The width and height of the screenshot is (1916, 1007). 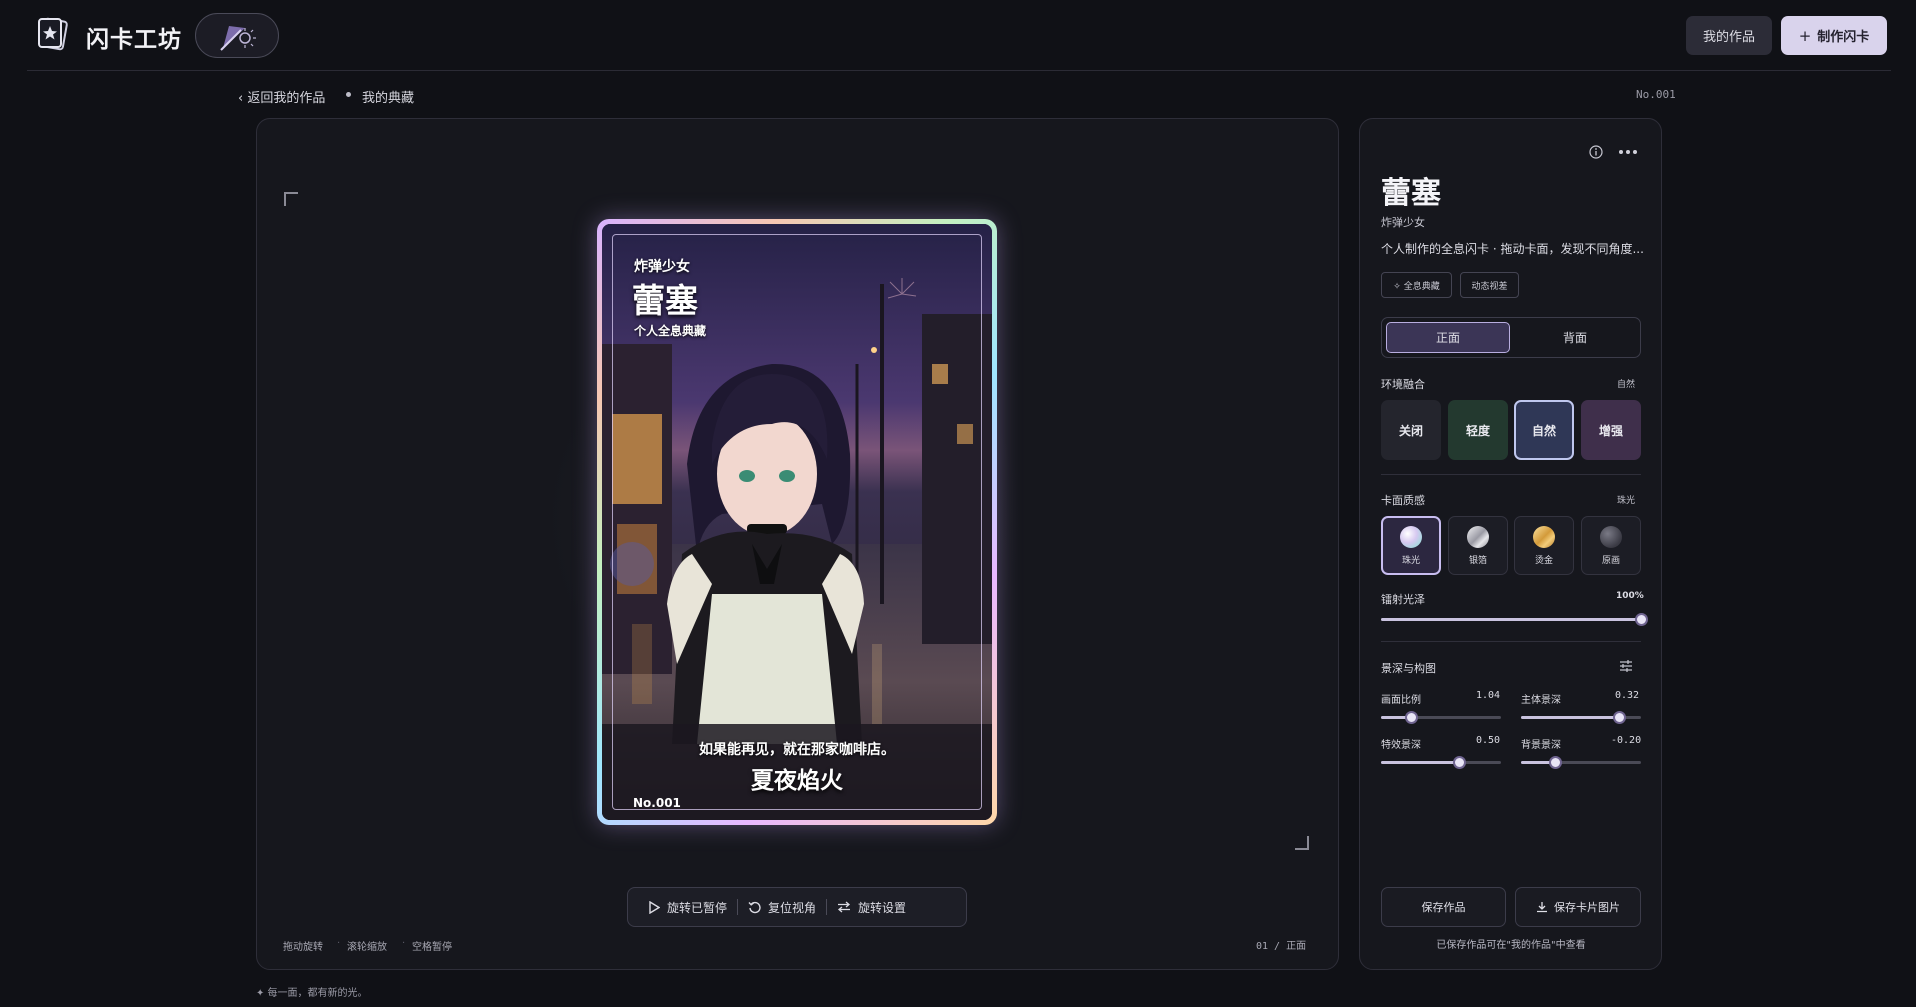 I want to click on texture-option-label: 银箔, so click(x=1477, y=560).